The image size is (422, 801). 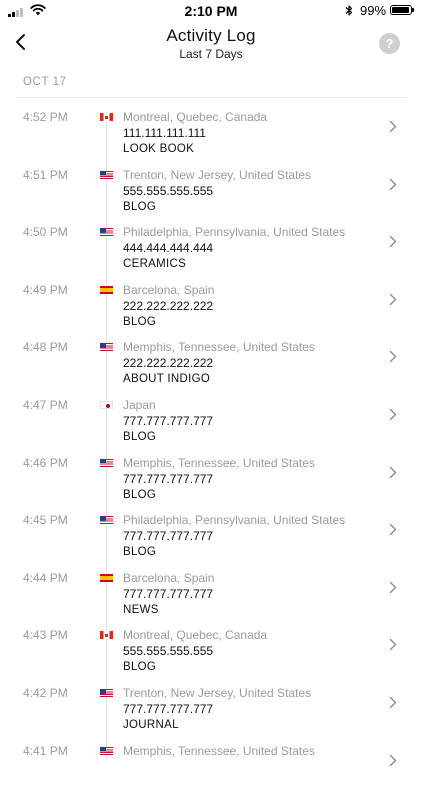 I want to click on activity-time: 4:44 PM, so click(x=45, y=577).